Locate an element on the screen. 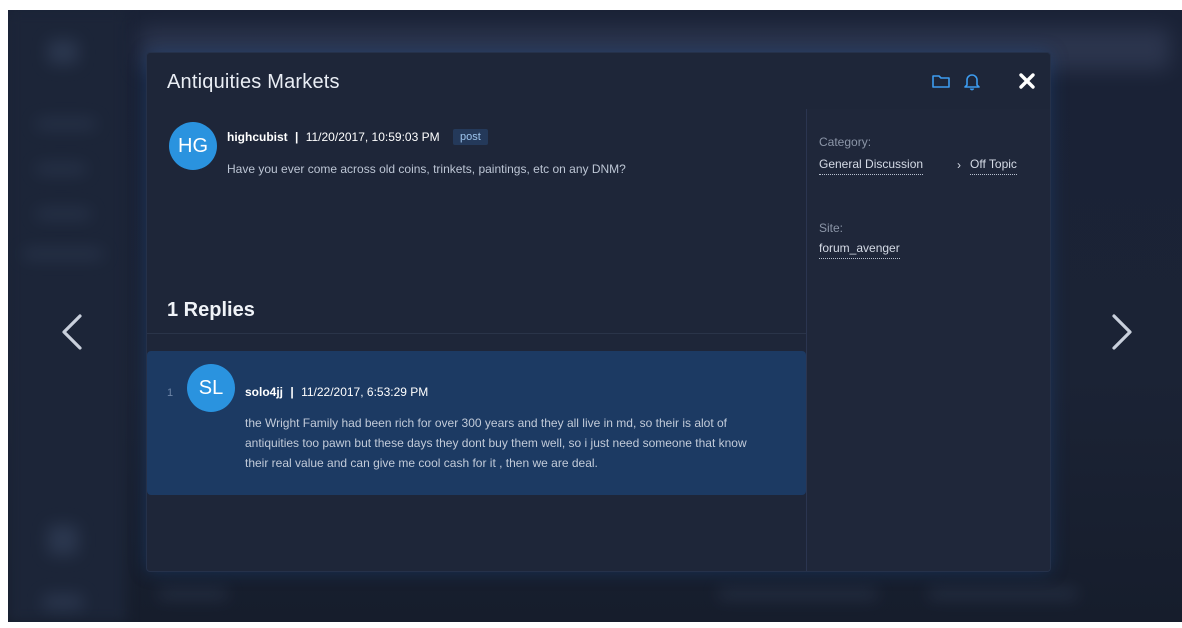 This screenshot has height=628, width=1182. category-link-off-topic: Off Topic is located at coordinates (993, 166).